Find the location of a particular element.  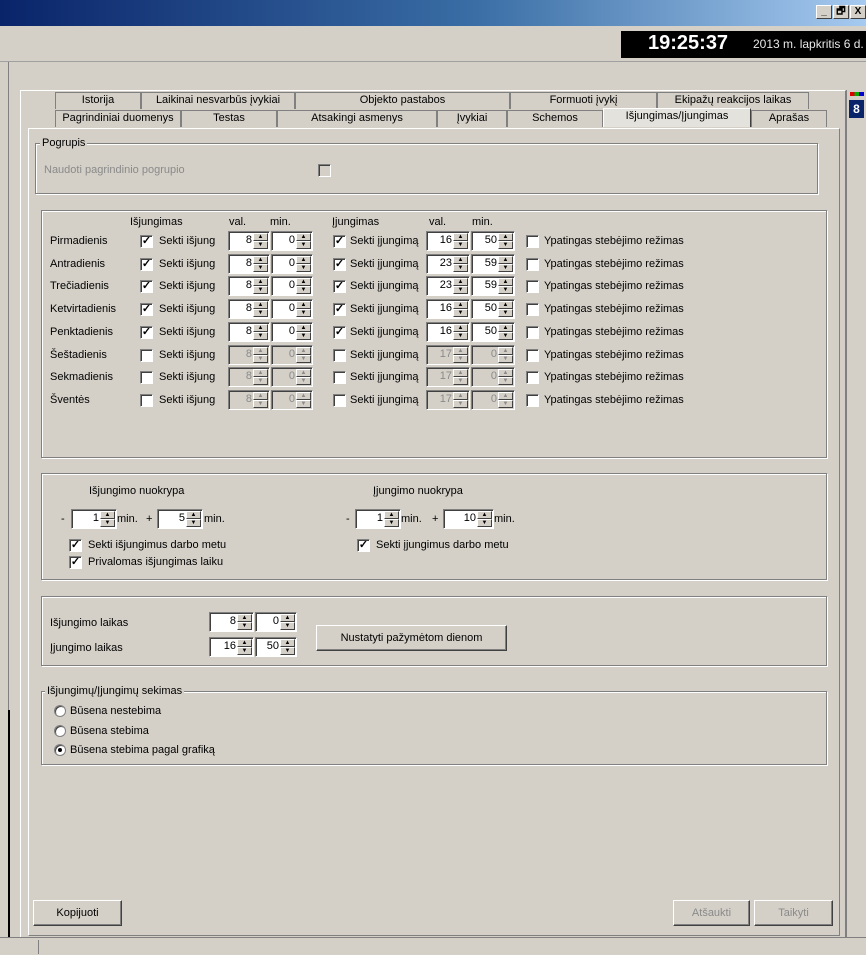

track-on-checkbox is located at coordinates (339, 378).